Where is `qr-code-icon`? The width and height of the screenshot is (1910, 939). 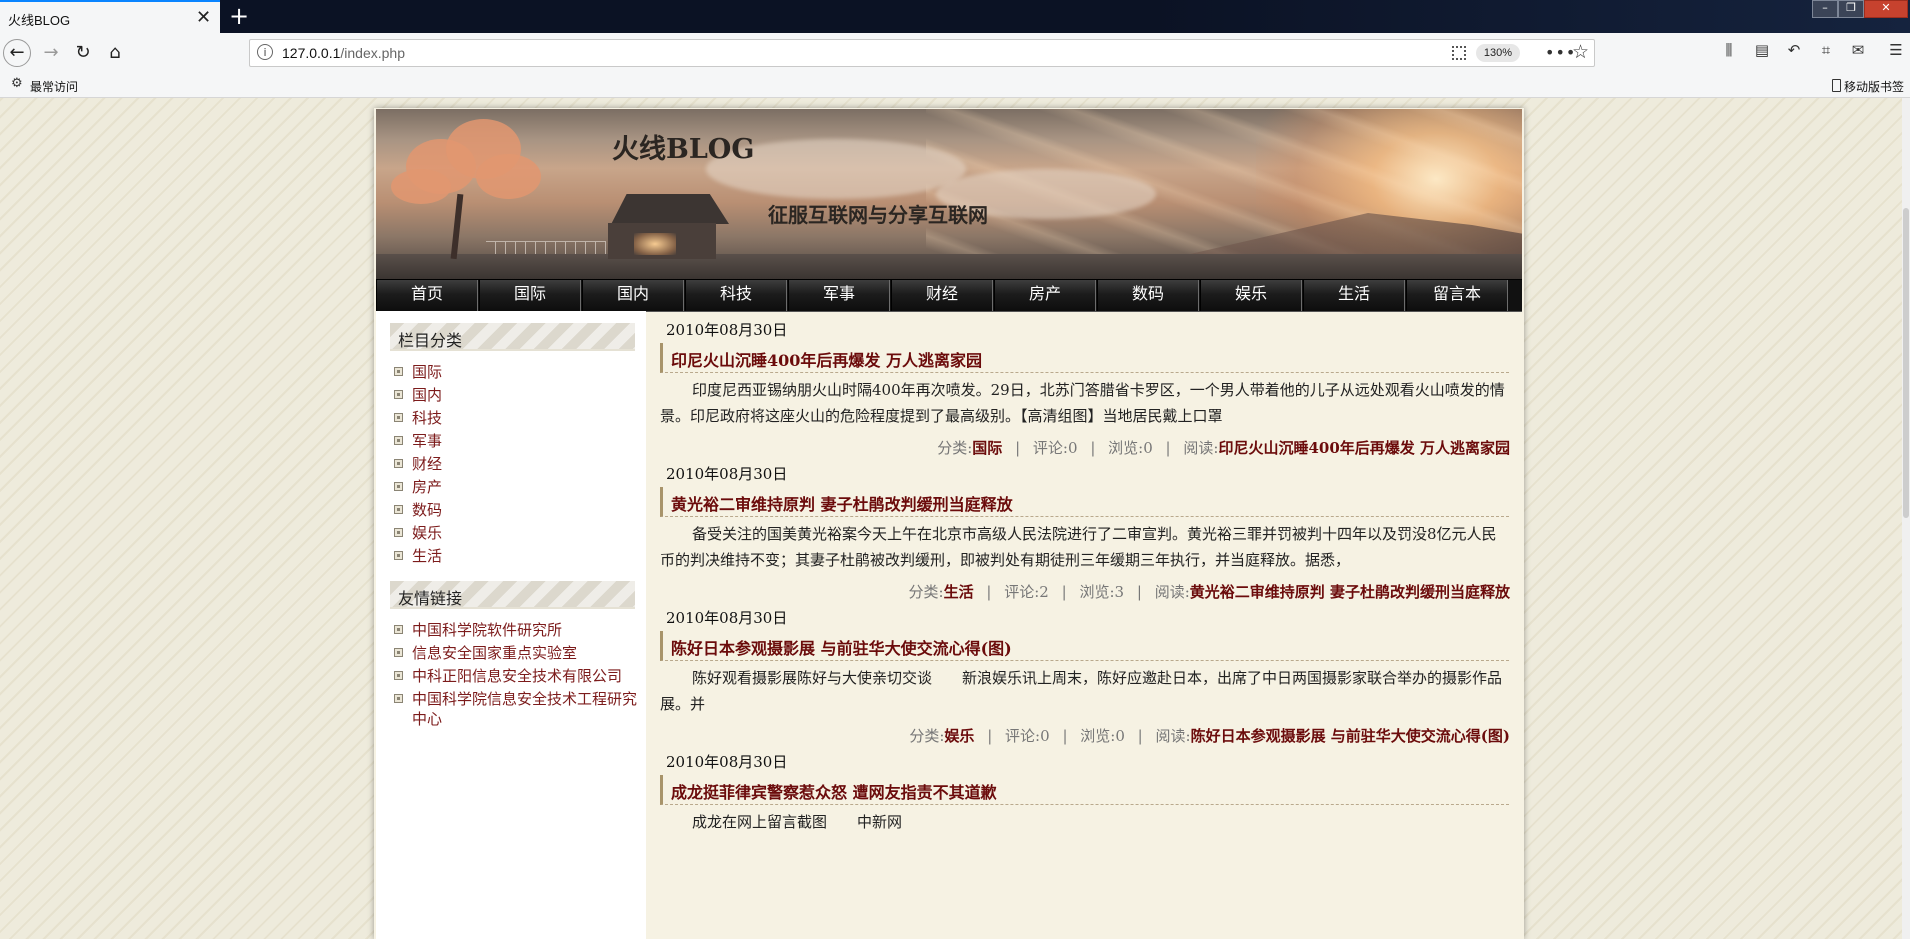 qr-code-icon is located at coordinates (1459, 53).